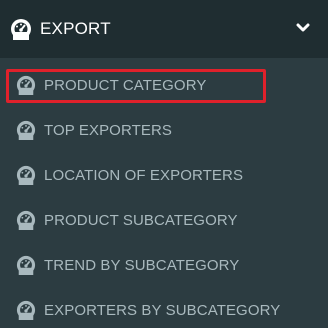 This screenshot has width=328, height=328. I want to click on submenu-item-trend-by-subcategory: TREND BY SUBCATEGORY, so click(164, 265).